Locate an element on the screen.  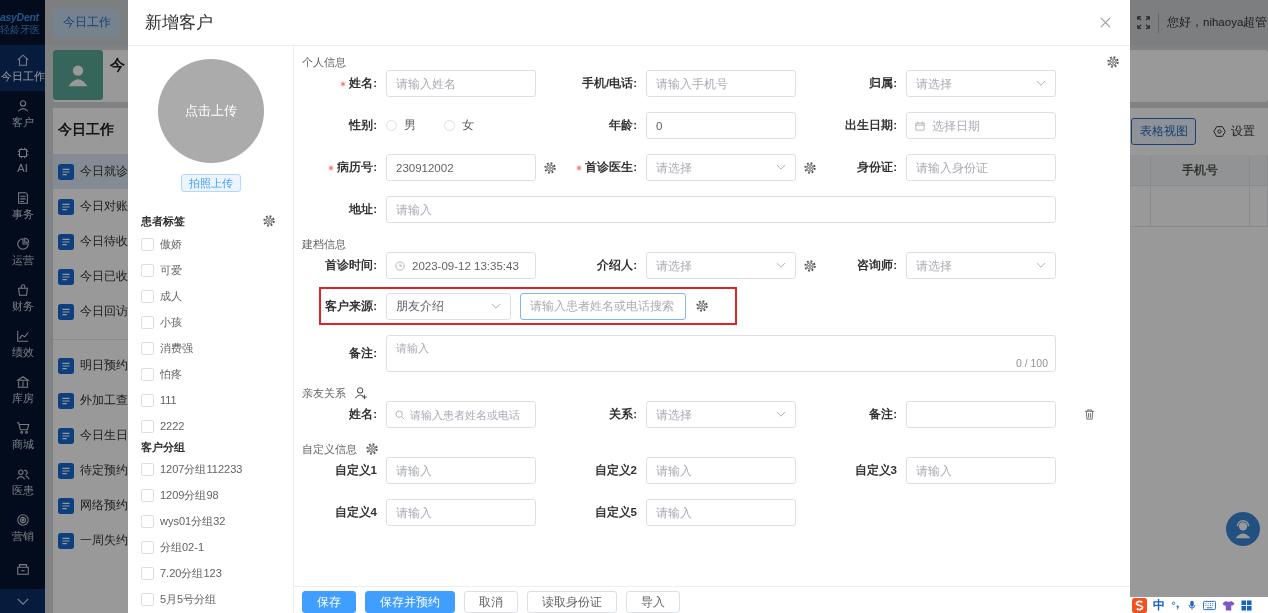
settings-link: 设置 is located at coordinates (1243, 131).